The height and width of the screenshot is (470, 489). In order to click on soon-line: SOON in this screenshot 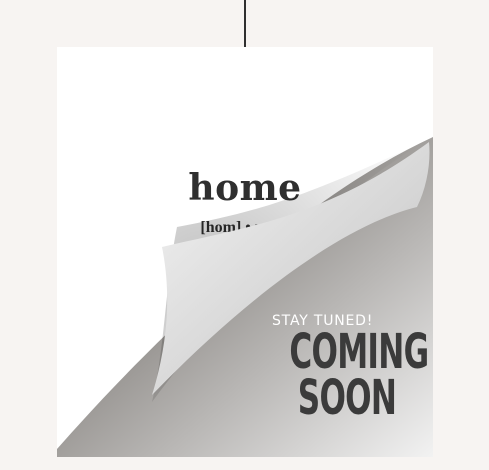, I will do `click(347, 398)`.